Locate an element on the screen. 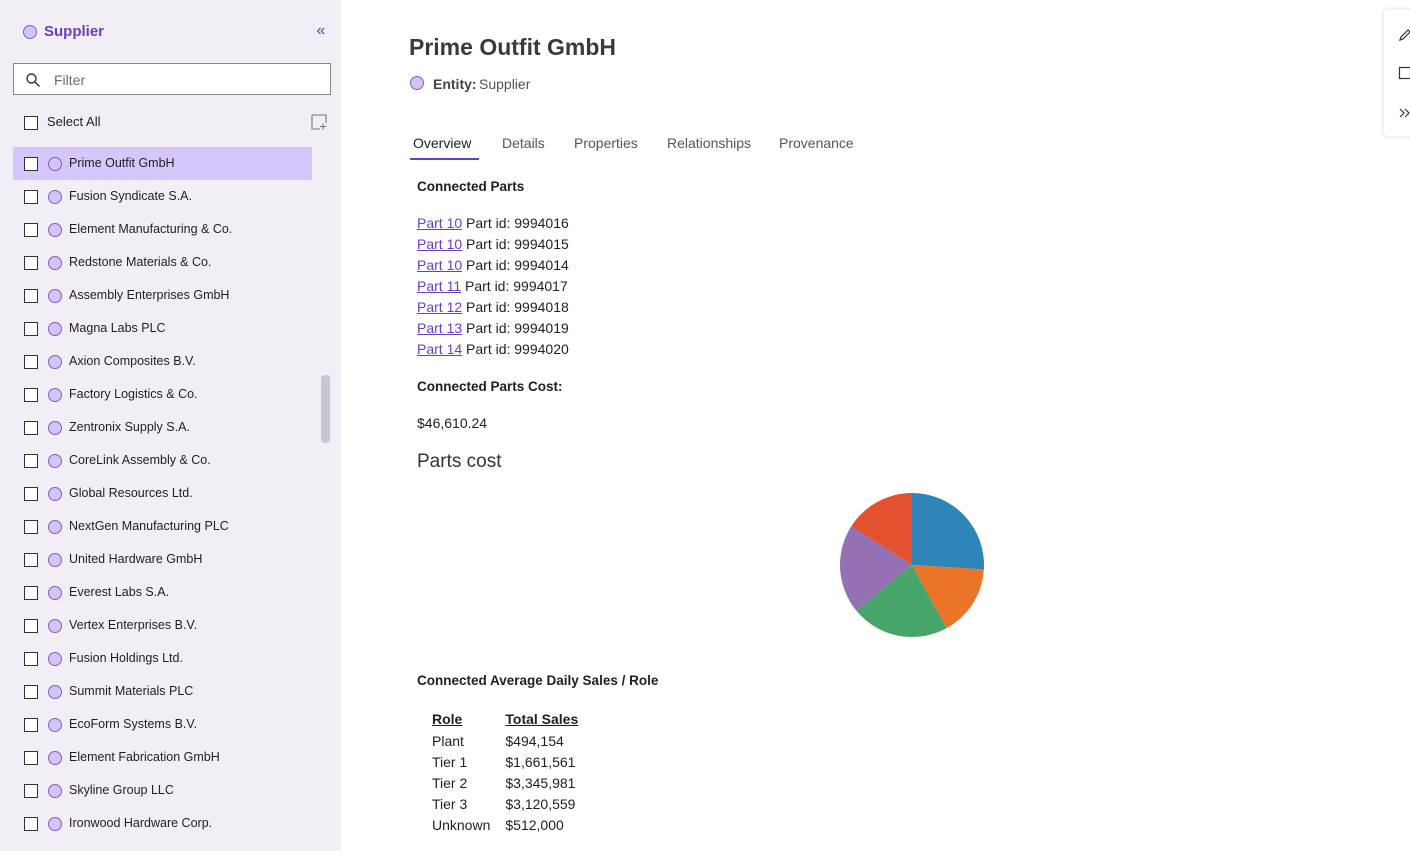 The width and height of the screenshot is (1410, 851). active-tab-indicator is located at coordinates (444, 159).